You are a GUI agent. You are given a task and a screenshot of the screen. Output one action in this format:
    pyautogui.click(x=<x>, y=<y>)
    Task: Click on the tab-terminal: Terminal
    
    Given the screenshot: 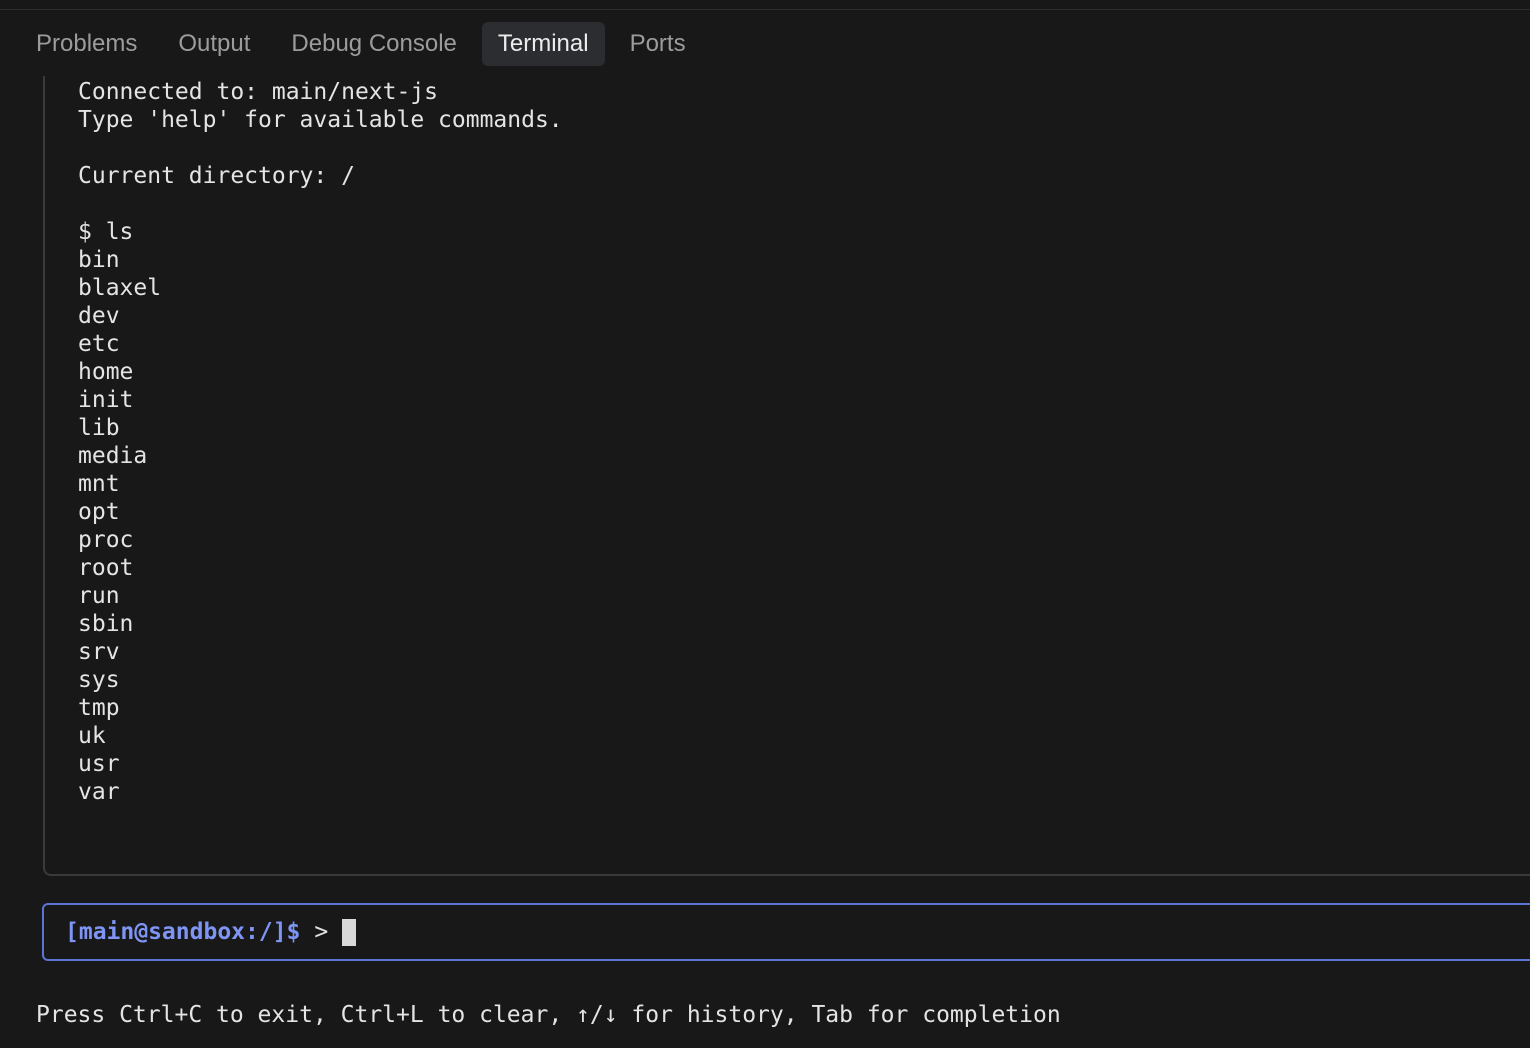 What is the action you would take?
    pyautogui.click(x=543, y=44)
    